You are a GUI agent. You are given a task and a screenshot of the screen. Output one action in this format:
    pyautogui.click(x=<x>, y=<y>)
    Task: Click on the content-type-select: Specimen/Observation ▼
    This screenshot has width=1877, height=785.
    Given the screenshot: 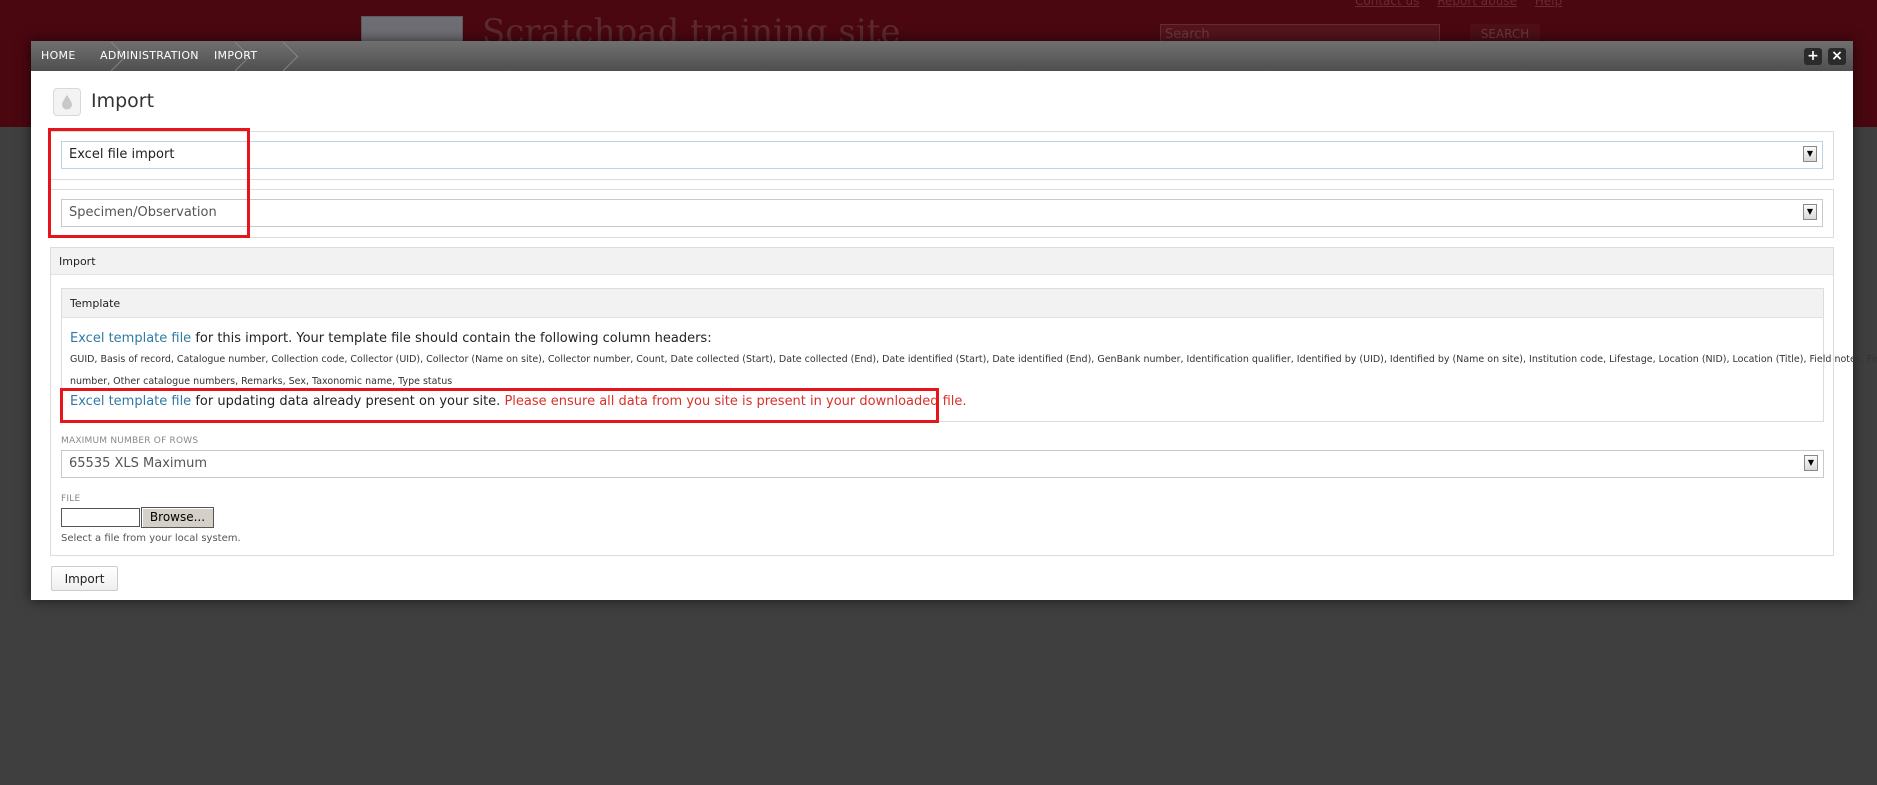 What is the action you would take?
    pyautogui.click(x=942, y=213)
    